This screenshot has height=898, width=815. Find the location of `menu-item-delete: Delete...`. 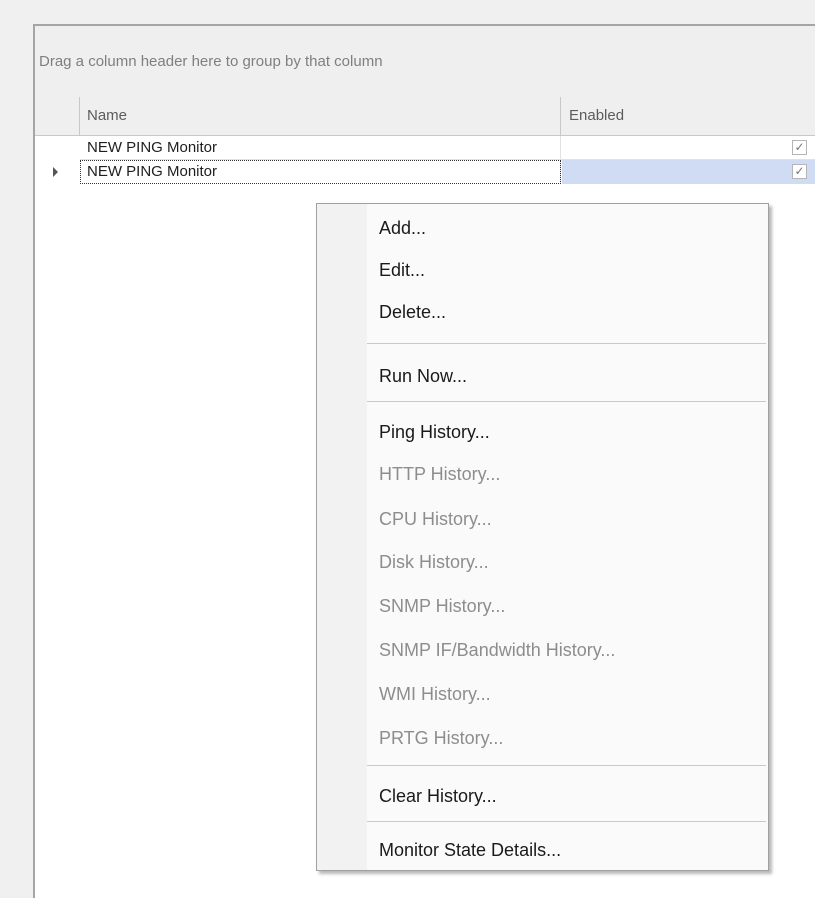

menu-item-delete: Delete... is located at coordinates (567, 312).